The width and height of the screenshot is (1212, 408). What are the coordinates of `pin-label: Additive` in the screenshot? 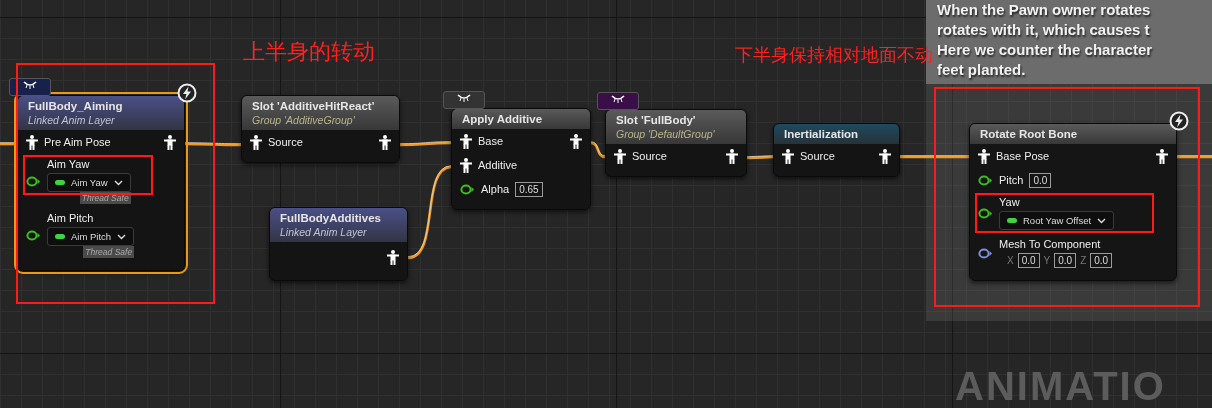 It's located at (498, 165).